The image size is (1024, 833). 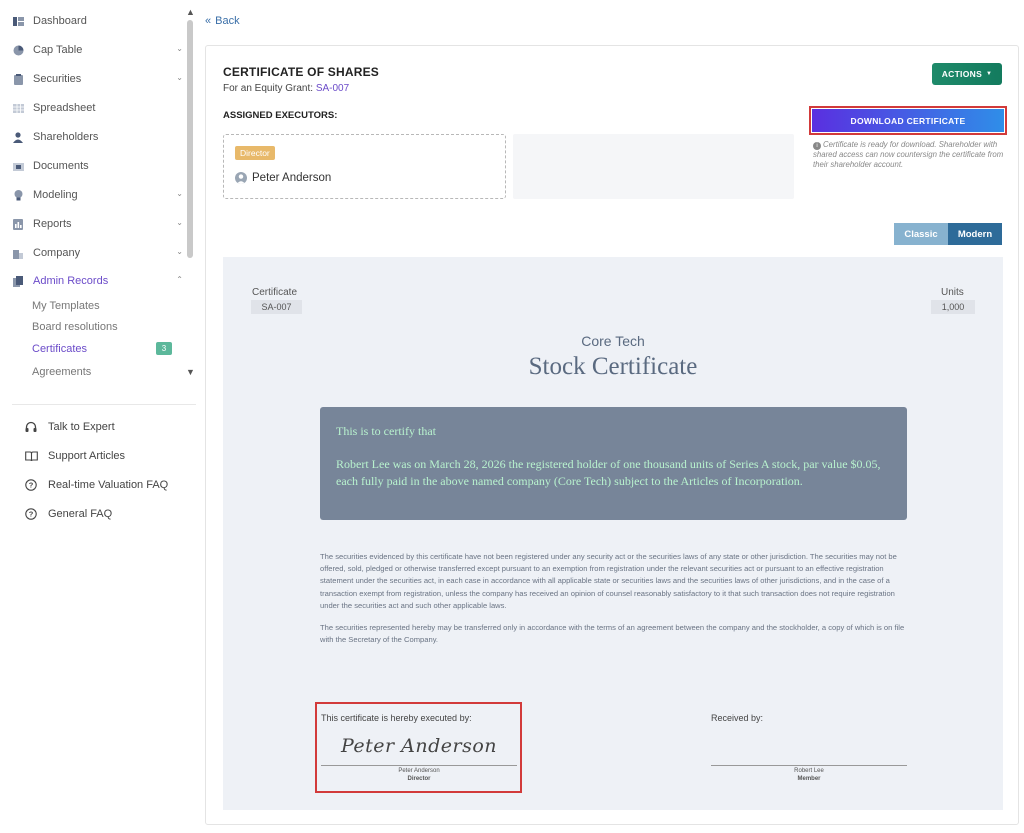 What do you see at coordinates (419, 746) in the screenshot?
I see `signature: Peter Anderson` at bounding box center [419, 746].